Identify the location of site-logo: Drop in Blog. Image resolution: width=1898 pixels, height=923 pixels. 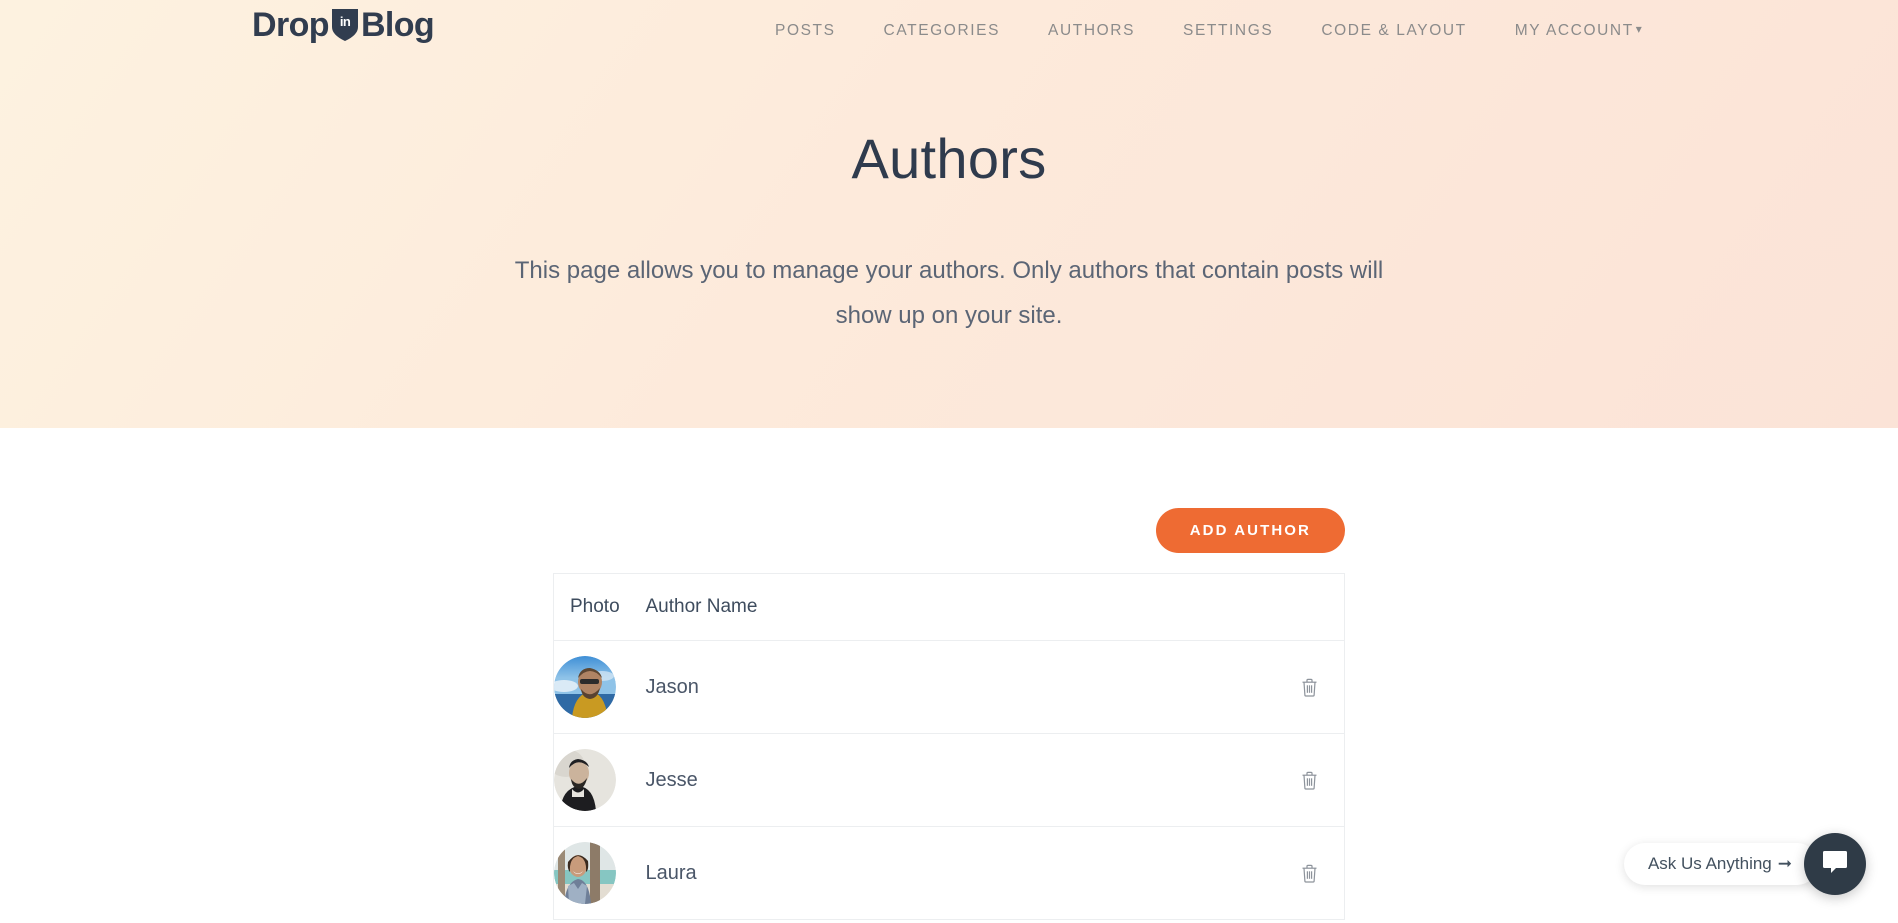
(343, 25).